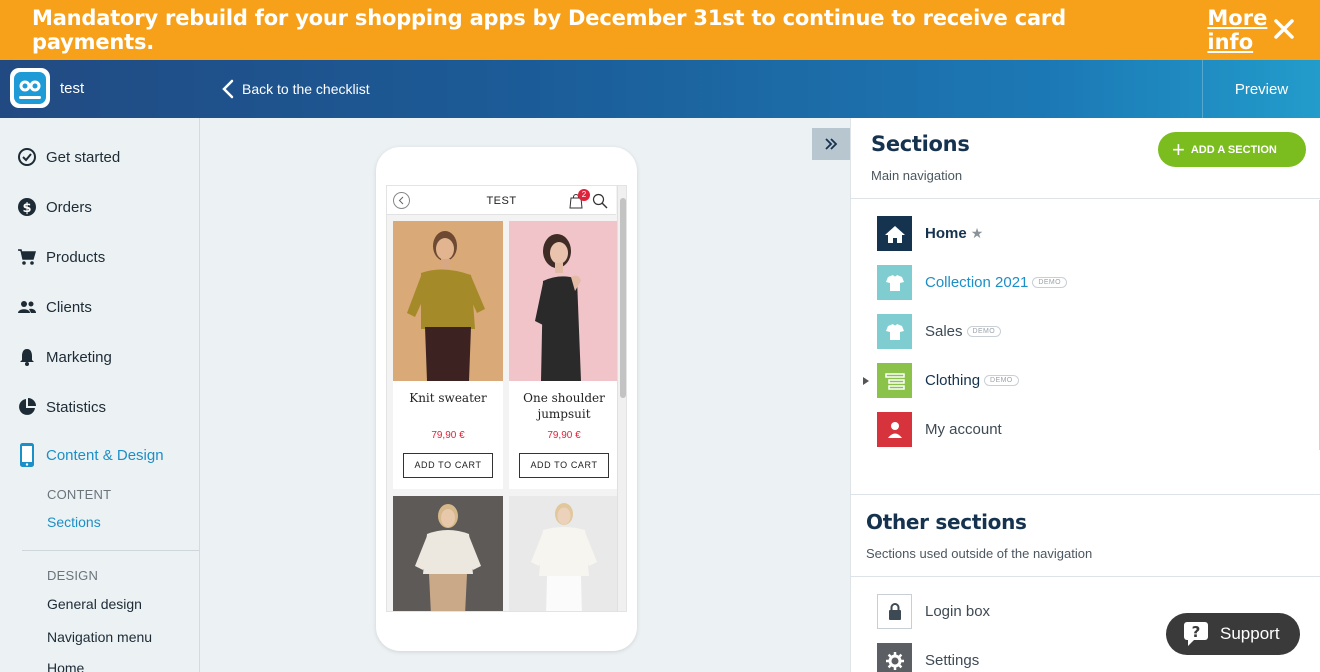 The image size is (1320, 672). I want to click on gear-icon, so click(894, 657).